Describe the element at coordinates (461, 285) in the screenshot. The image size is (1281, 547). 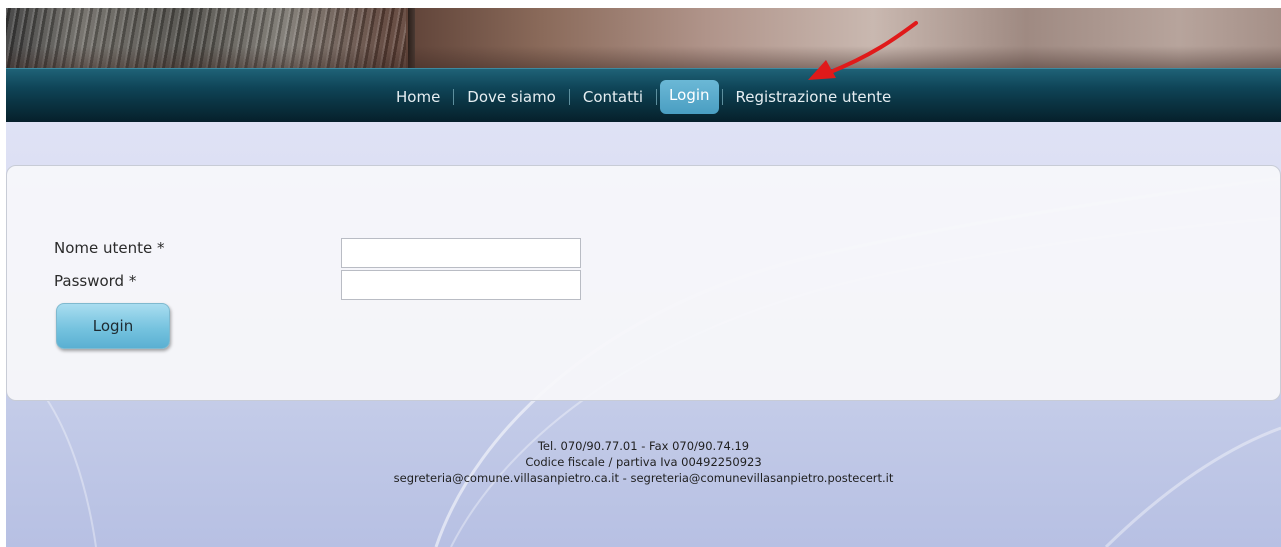
I see `password-input` at that location.